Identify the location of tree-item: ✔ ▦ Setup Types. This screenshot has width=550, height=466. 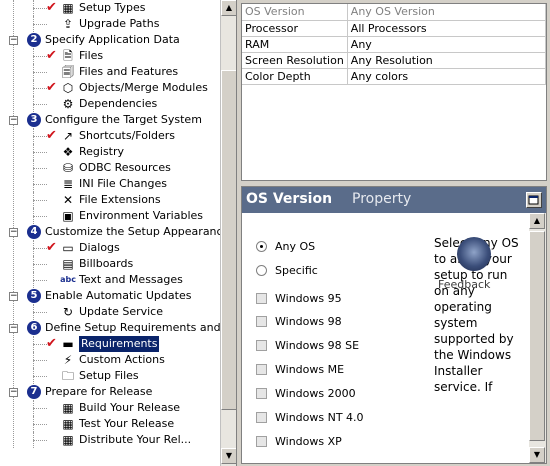
(110, 8).